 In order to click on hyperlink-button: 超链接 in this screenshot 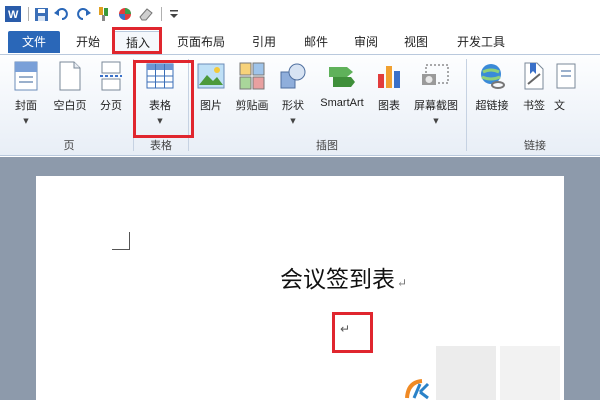, I will do `click(492, 98)`.